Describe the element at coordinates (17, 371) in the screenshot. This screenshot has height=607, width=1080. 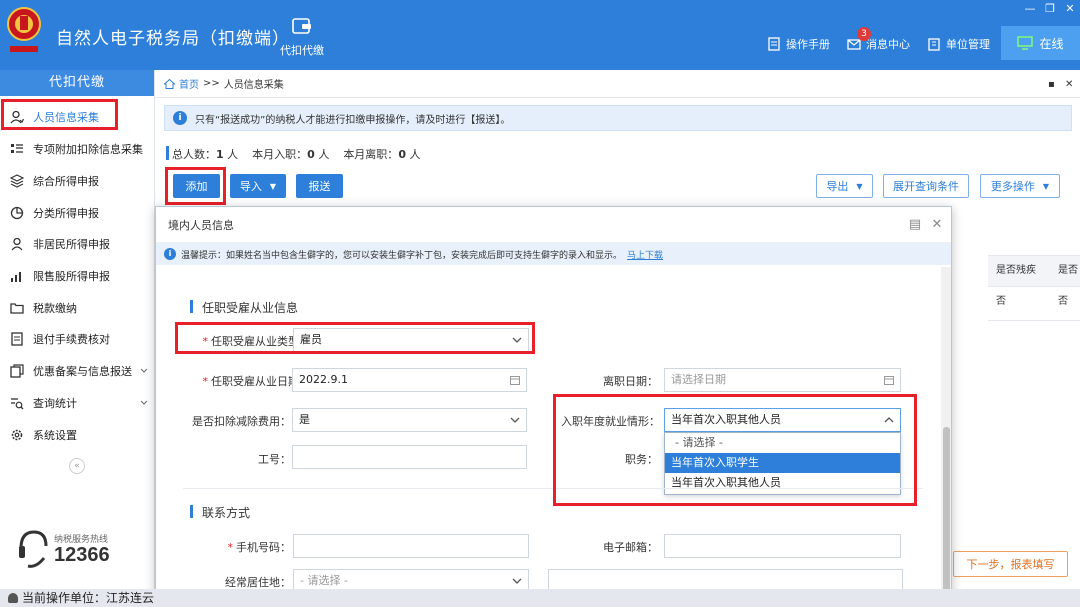
I see `docs-icon` at that location.